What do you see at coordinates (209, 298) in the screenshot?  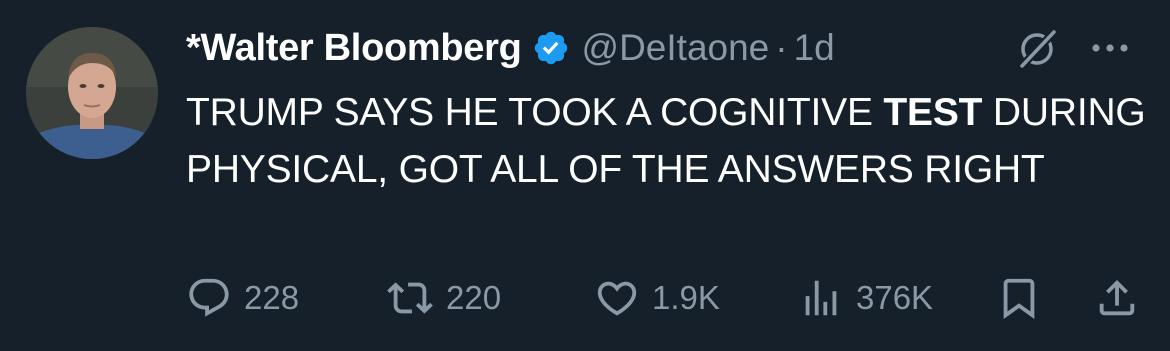 I see `reply-icon` at bounding box center [209, 298].